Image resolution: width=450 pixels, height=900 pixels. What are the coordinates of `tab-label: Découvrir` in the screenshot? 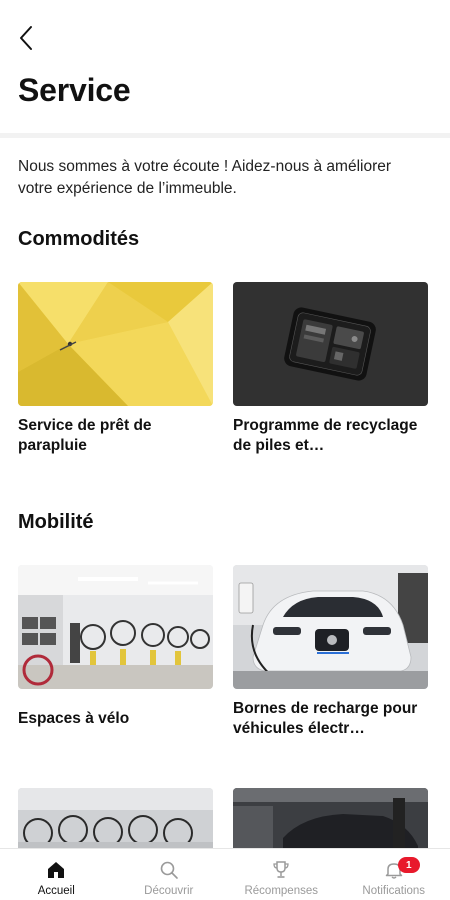 It's located at (169, 891).